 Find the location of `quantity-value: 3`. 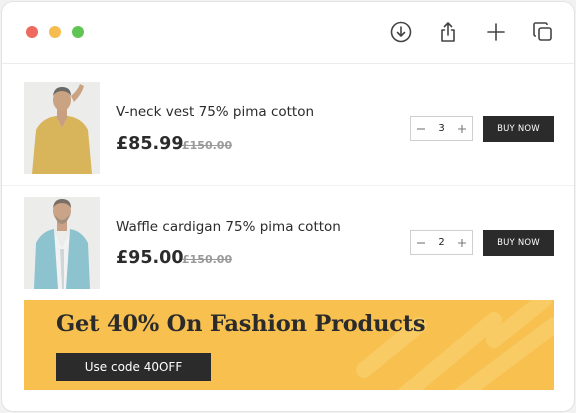

quantity-value: 3 is located at coordinates (442, 128).